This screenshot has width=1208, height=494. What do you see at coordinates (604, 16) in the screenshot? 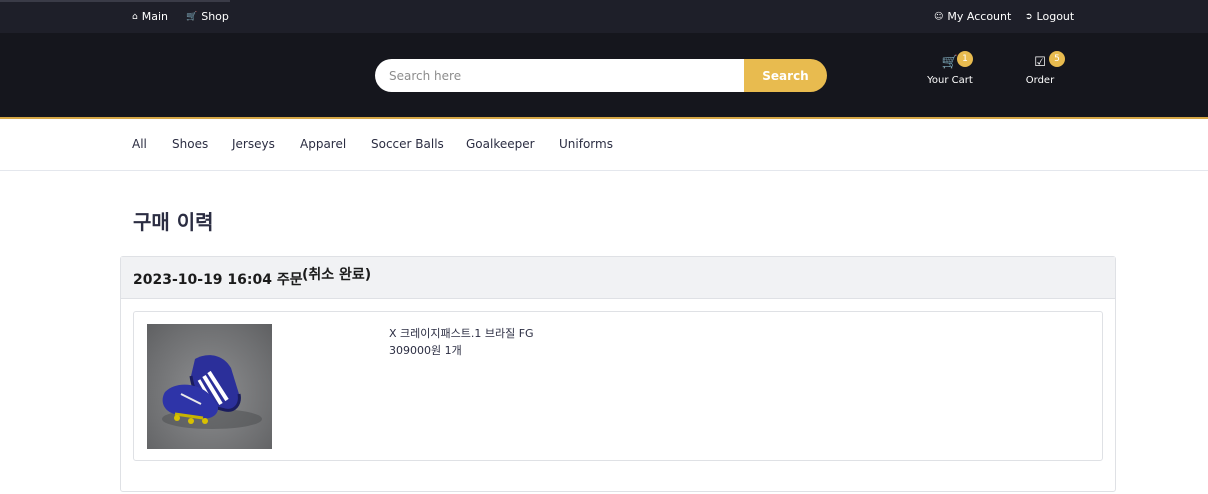
I see `top-bar: ⌂ Main 🛒 Shop ☺ My Account ➲ Logout` at bounding box center [604, 16].